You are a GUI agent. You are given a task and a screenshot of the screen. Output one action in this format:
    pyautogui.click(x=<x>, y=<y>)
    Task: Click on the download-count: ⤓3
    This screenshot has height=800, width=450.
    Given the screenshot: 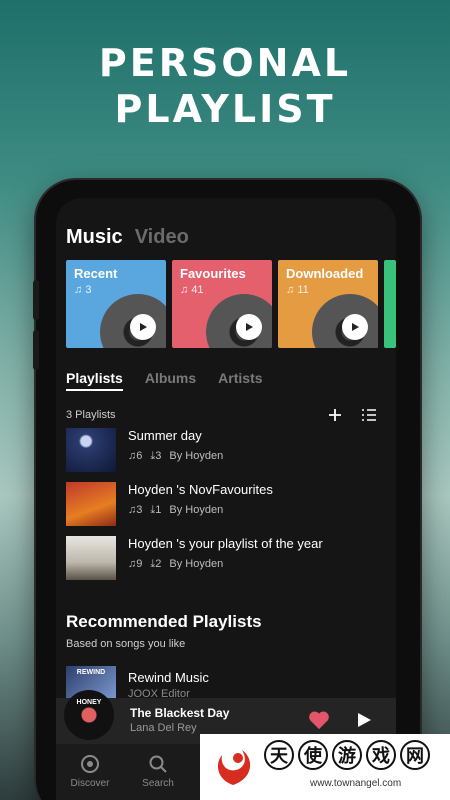 What is the action you would take?
    pyautogui.click(x=156, y=456)
    